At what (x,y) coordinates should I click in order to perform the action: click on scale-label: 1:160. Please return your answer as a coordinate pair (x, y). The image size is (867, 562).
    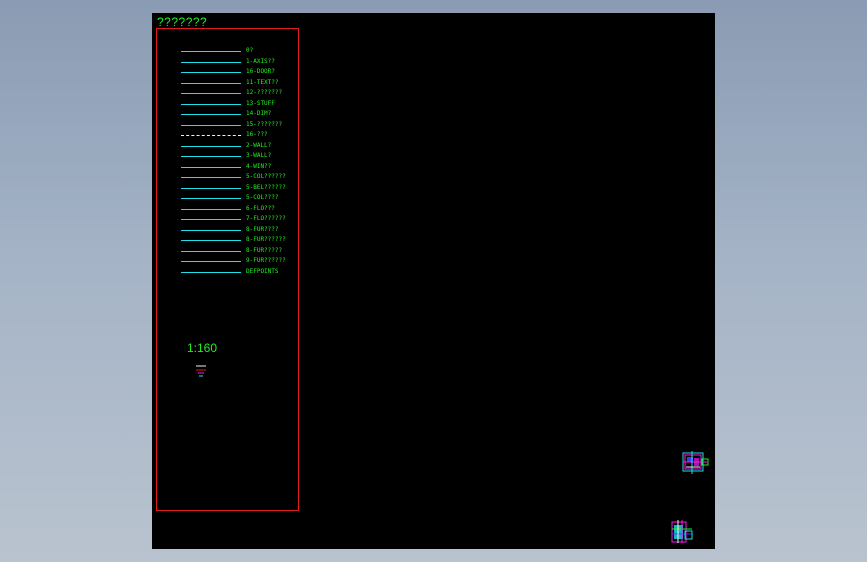
    Looking at the image, I should click on (202, 348).